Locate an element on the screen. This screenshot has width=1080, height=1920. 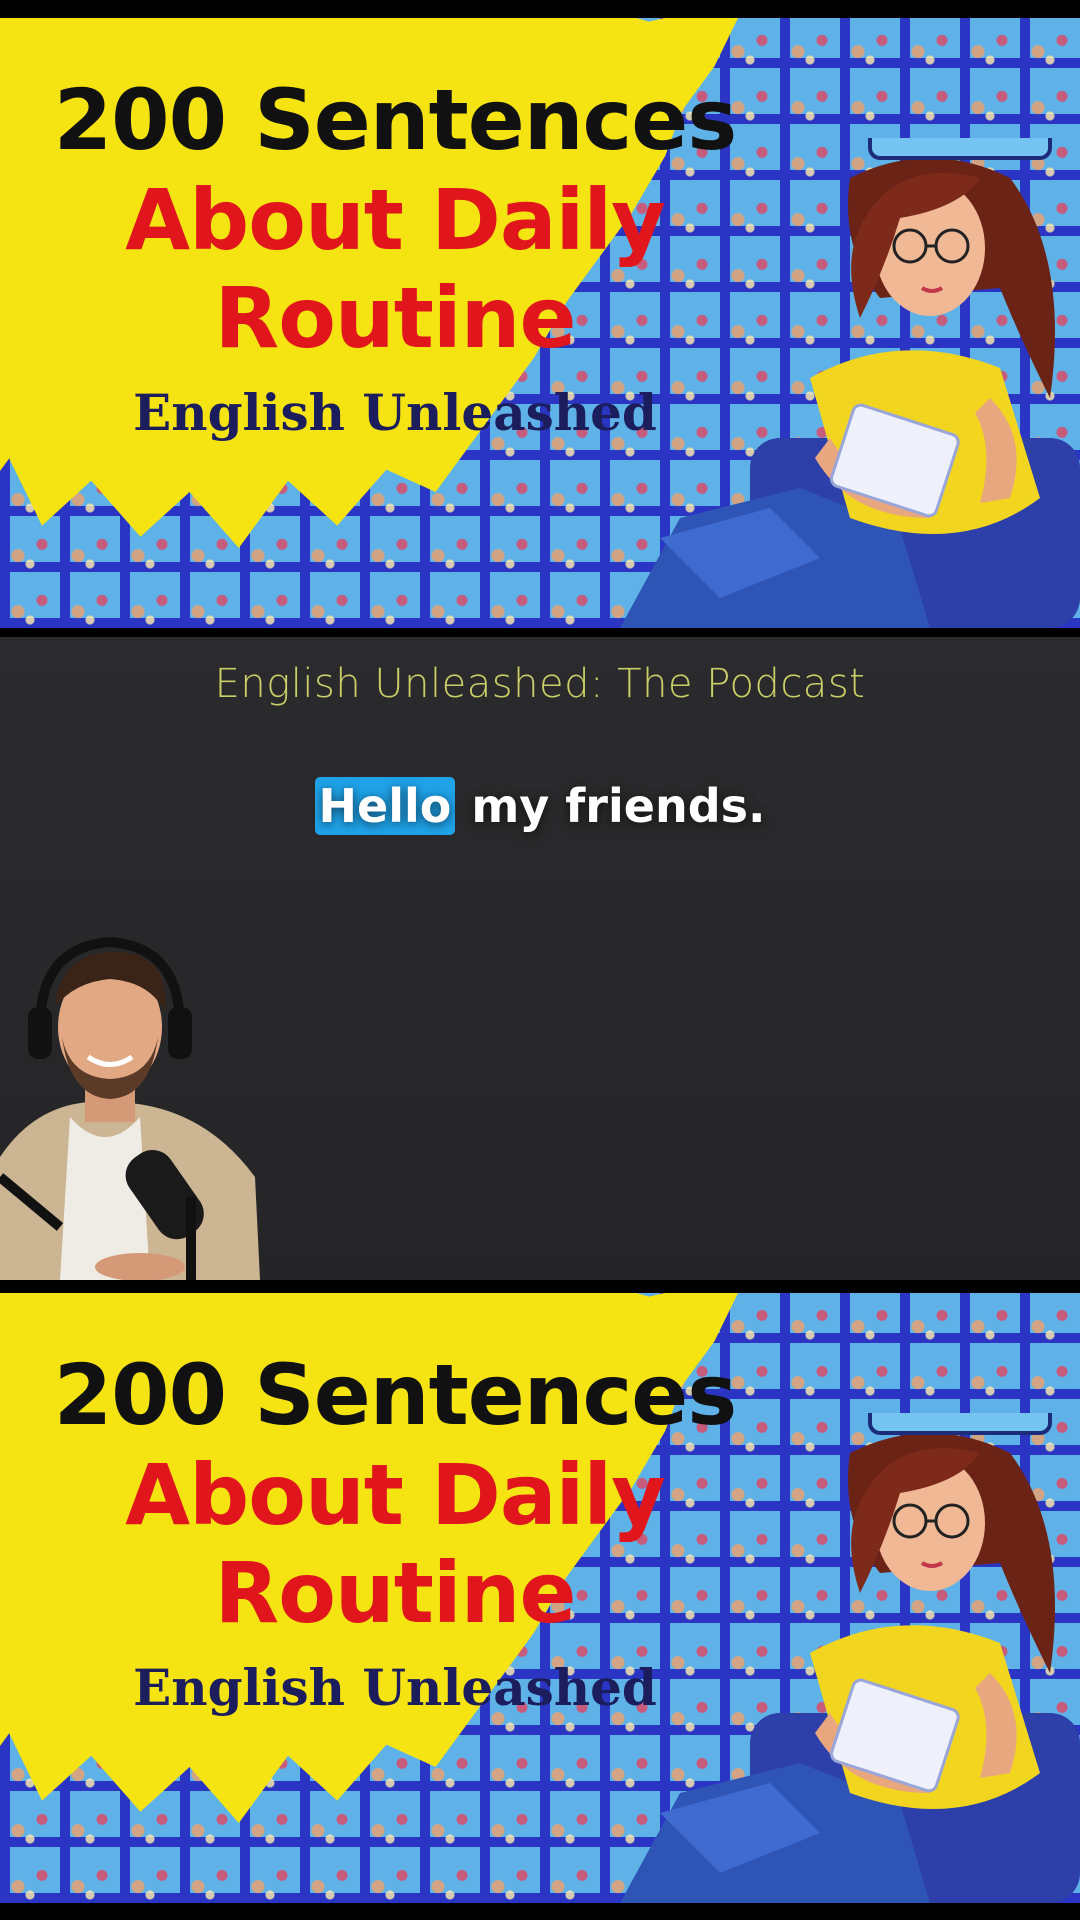
podcast-title: English Unleashed: The Podcast is located at coordinates (540, 684).